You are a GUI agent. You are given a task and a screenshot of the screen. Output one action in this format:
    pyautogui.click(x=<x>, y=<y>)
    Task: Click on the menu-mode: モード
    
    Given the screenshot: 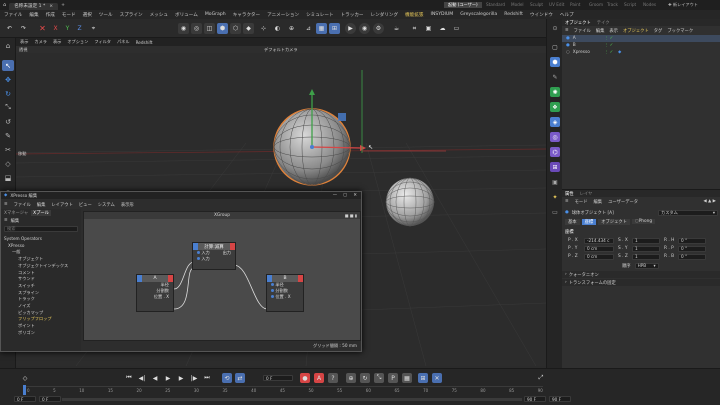 What is the action you would take?
    pyautogui.click(x=69, y=15)
    